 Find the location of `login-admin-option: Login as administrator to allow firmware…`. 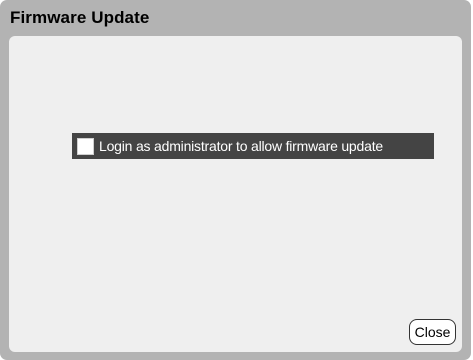

login-admin-option: Login as administrator to allow firmware… is located at coordinates (253, 146).